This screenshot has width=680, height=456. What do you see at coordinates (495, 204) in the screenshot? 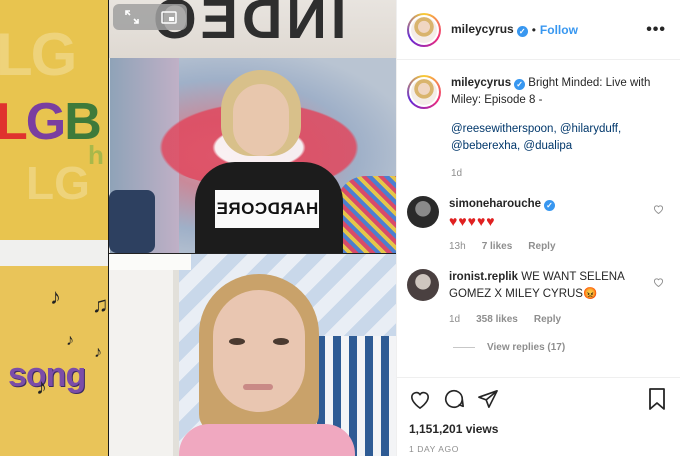
I see `comment-username: simoneharouche` at bounding box center [495, 204].